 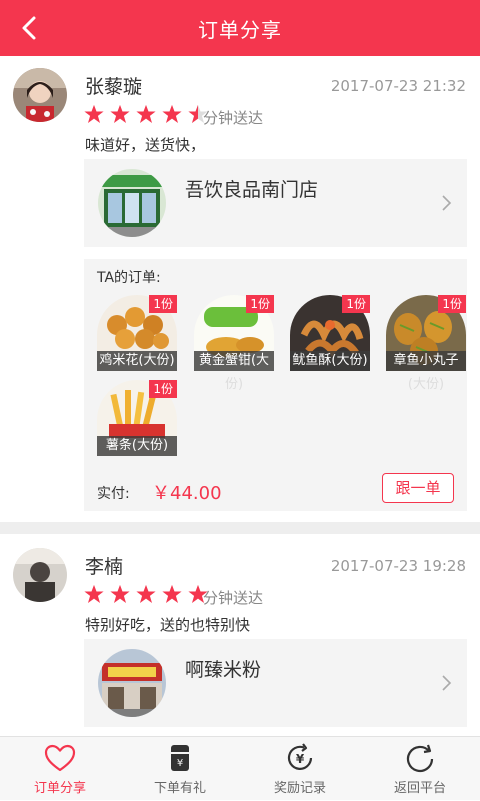 What do you see at coordinates (299, 788) in the screenshot?
I see `tab-label: 奖励记录` at bounding box center [299, 788].